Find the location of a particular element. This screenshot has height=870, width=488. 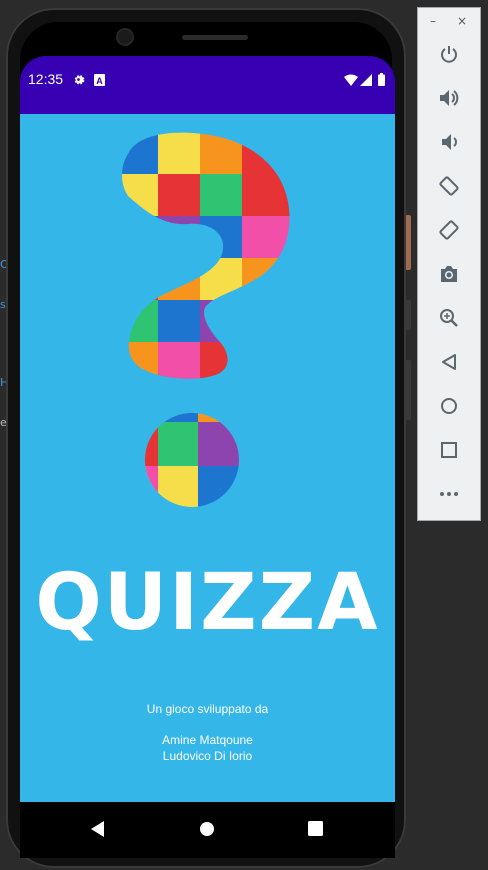

background-text-fragment: s is located at coordinates (3, 304).